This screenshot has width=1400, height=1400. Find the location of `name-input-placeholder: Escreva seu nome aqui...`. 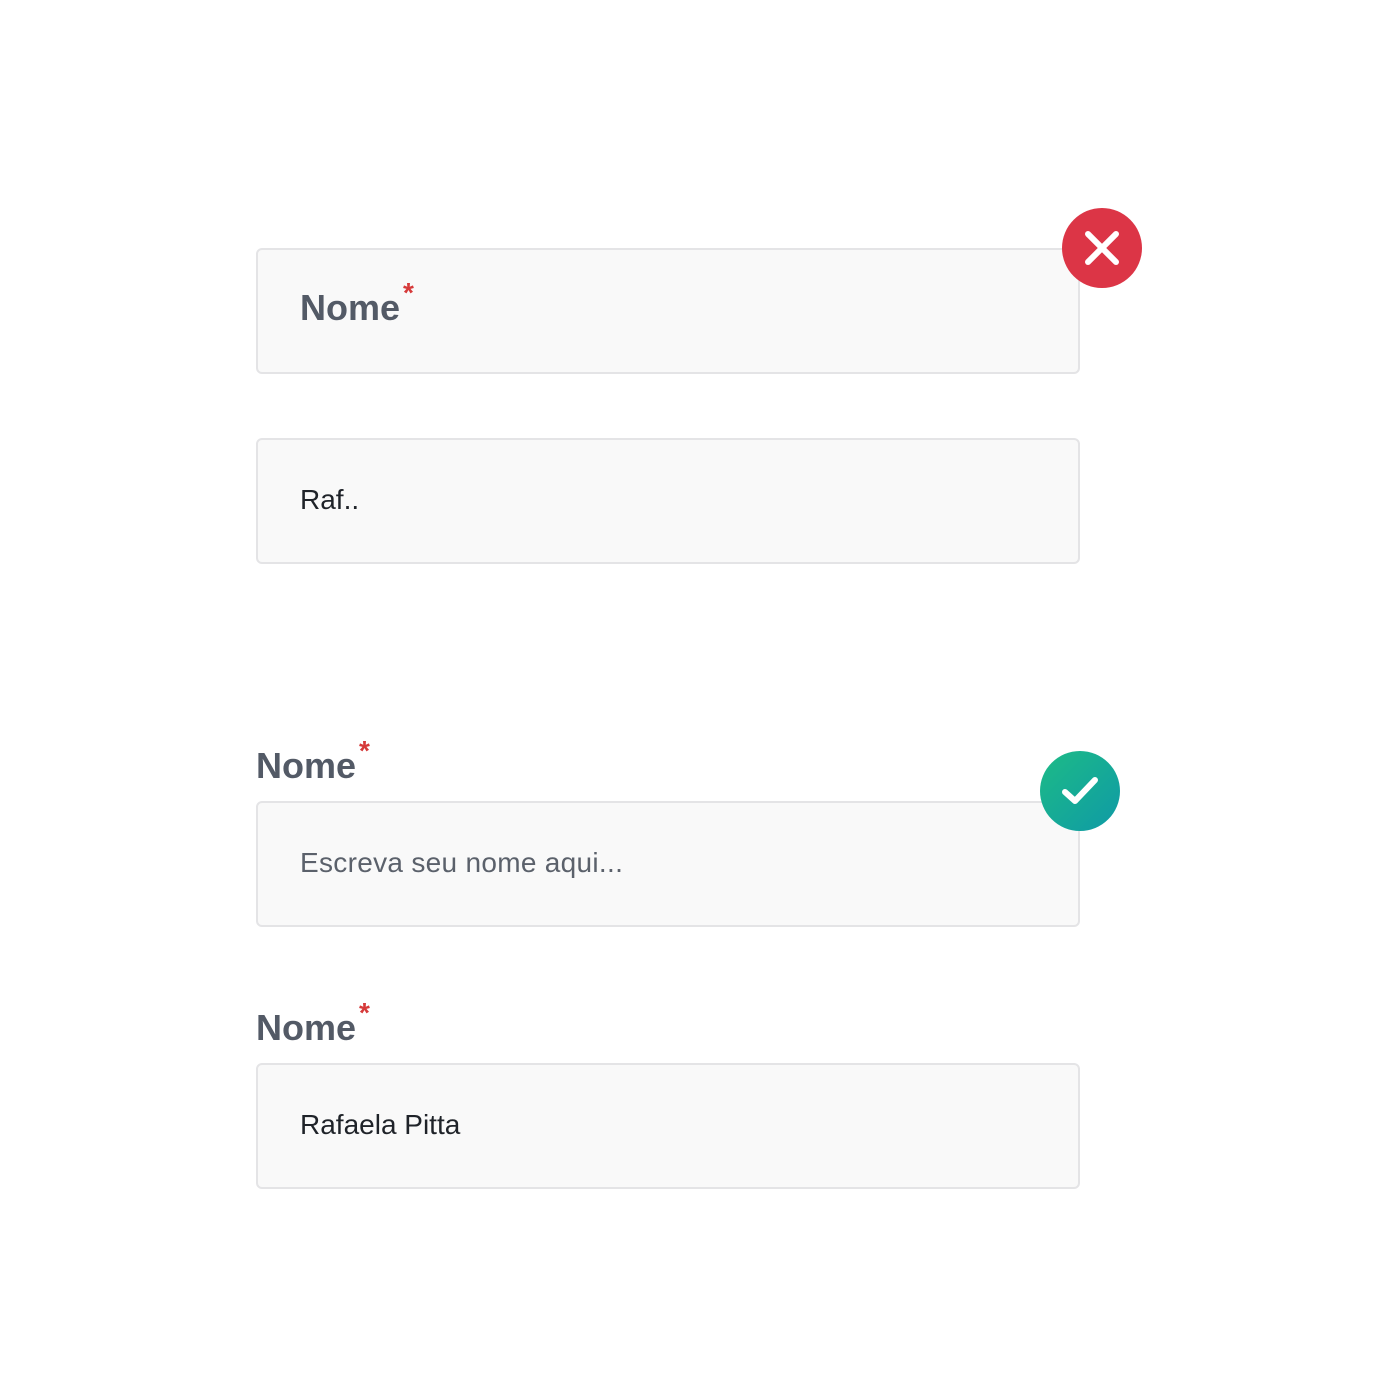

name-input-placeholder: Escreva seu nome aqui... is located at coordinates (668, 864).